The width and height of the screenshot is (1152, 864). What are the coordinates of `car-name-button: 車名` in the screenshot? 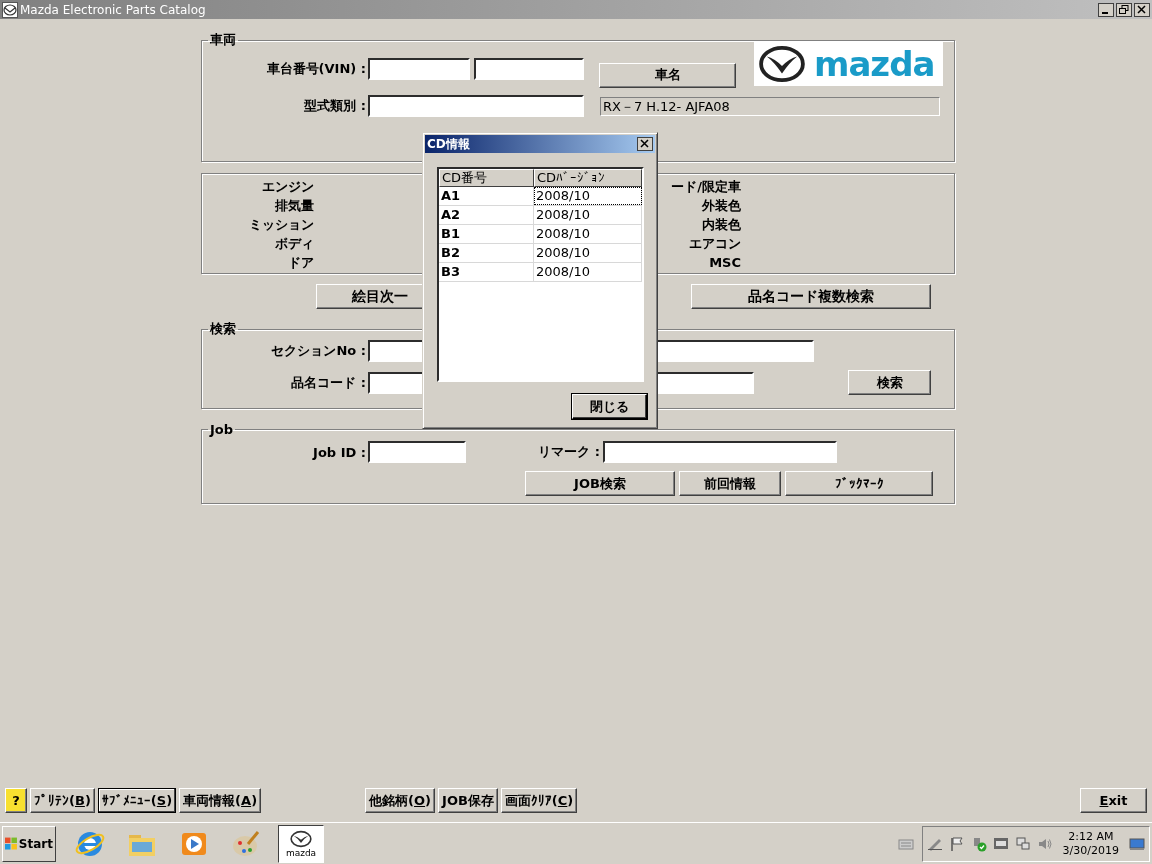 It's located at (667, 75).